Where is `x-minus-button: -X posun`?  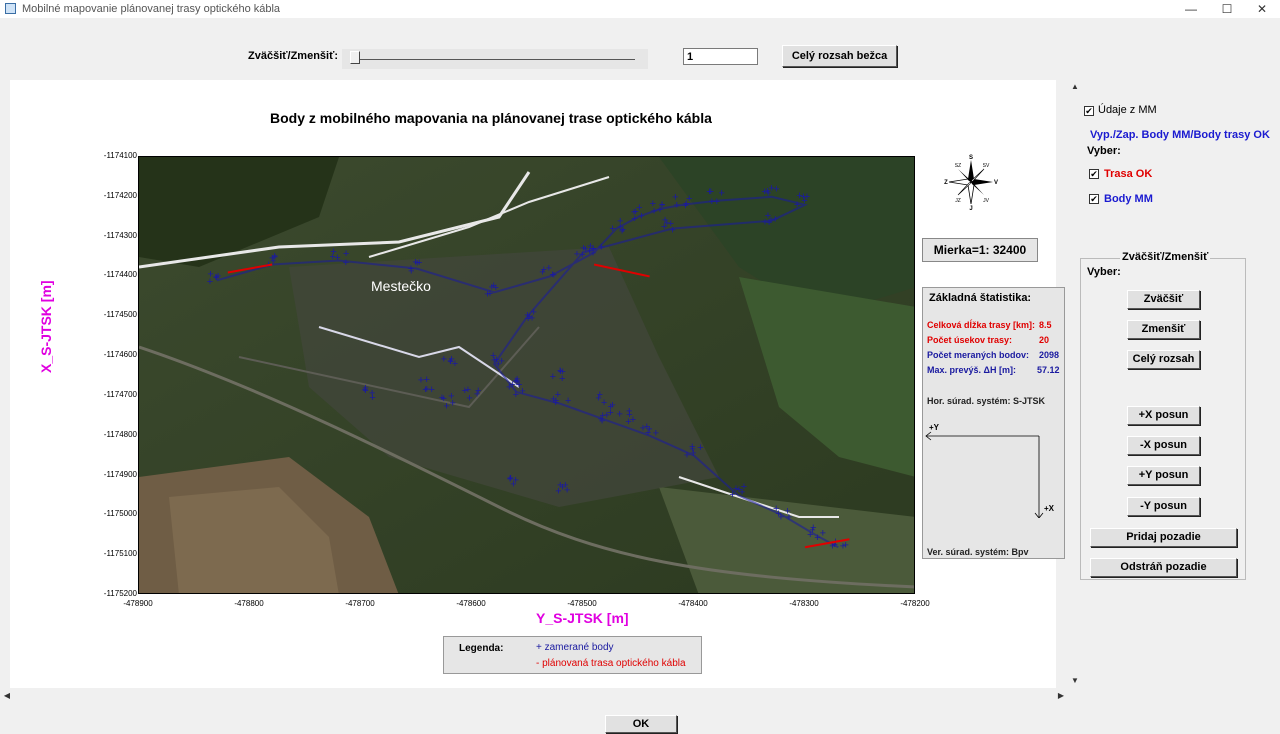
x-minus-button: -X posun is located at coordinates (1163, 445).